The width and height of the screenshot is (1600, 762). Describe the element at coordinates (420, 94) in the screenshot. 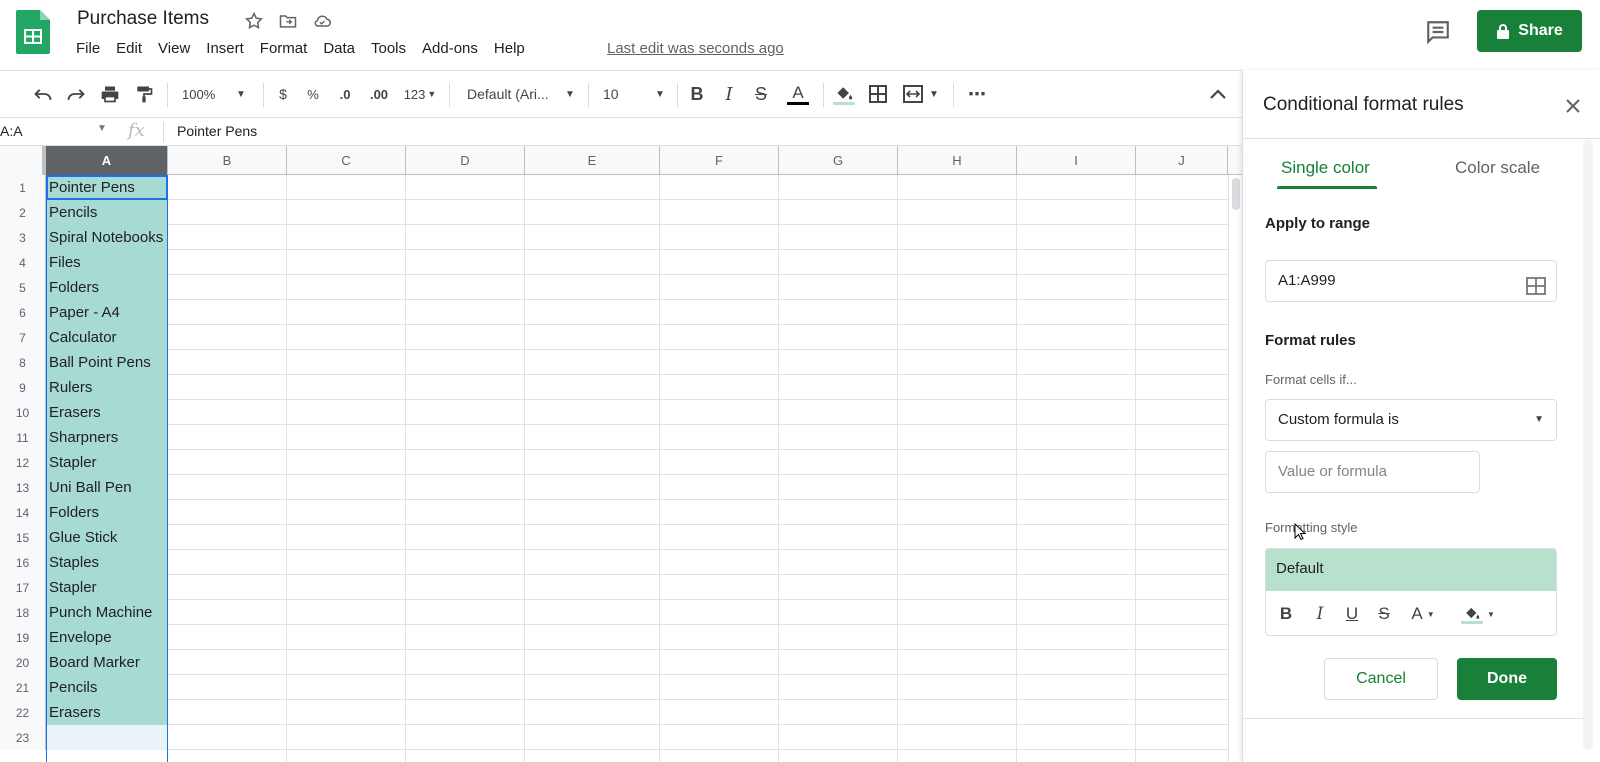

I see `more-formats-button: 123 ▼` at that location.